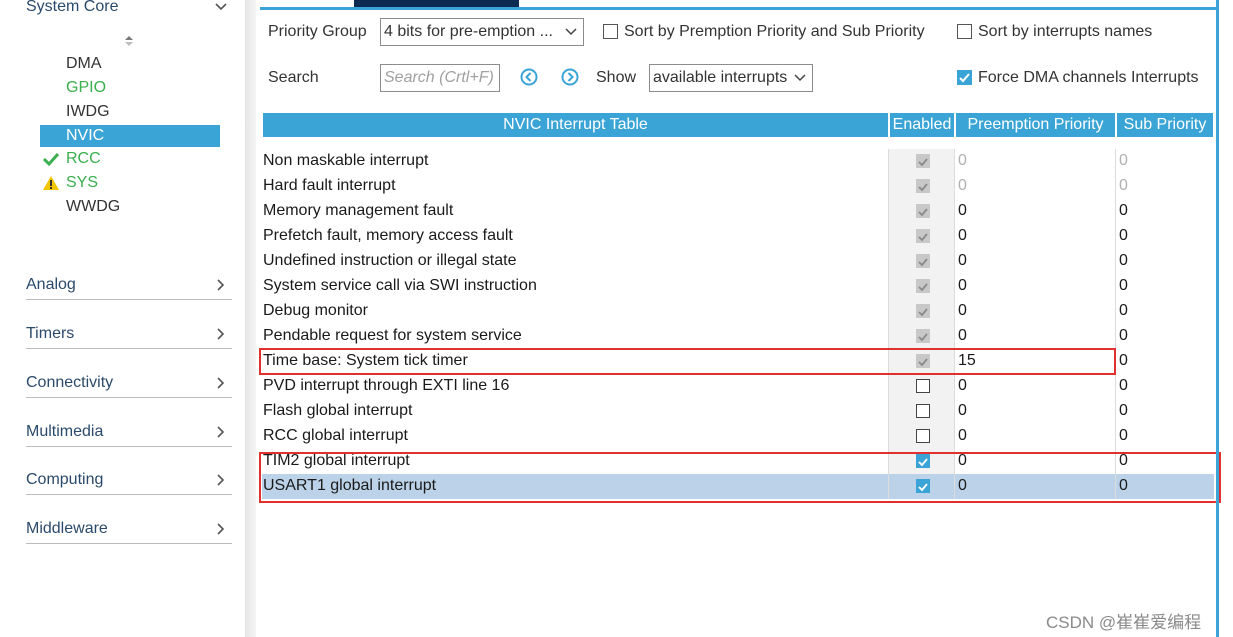  What do you see at coordinates (610, 31) in the screenshot?
I see `sort-premption-checkbox` at bounding box center [610, 31].